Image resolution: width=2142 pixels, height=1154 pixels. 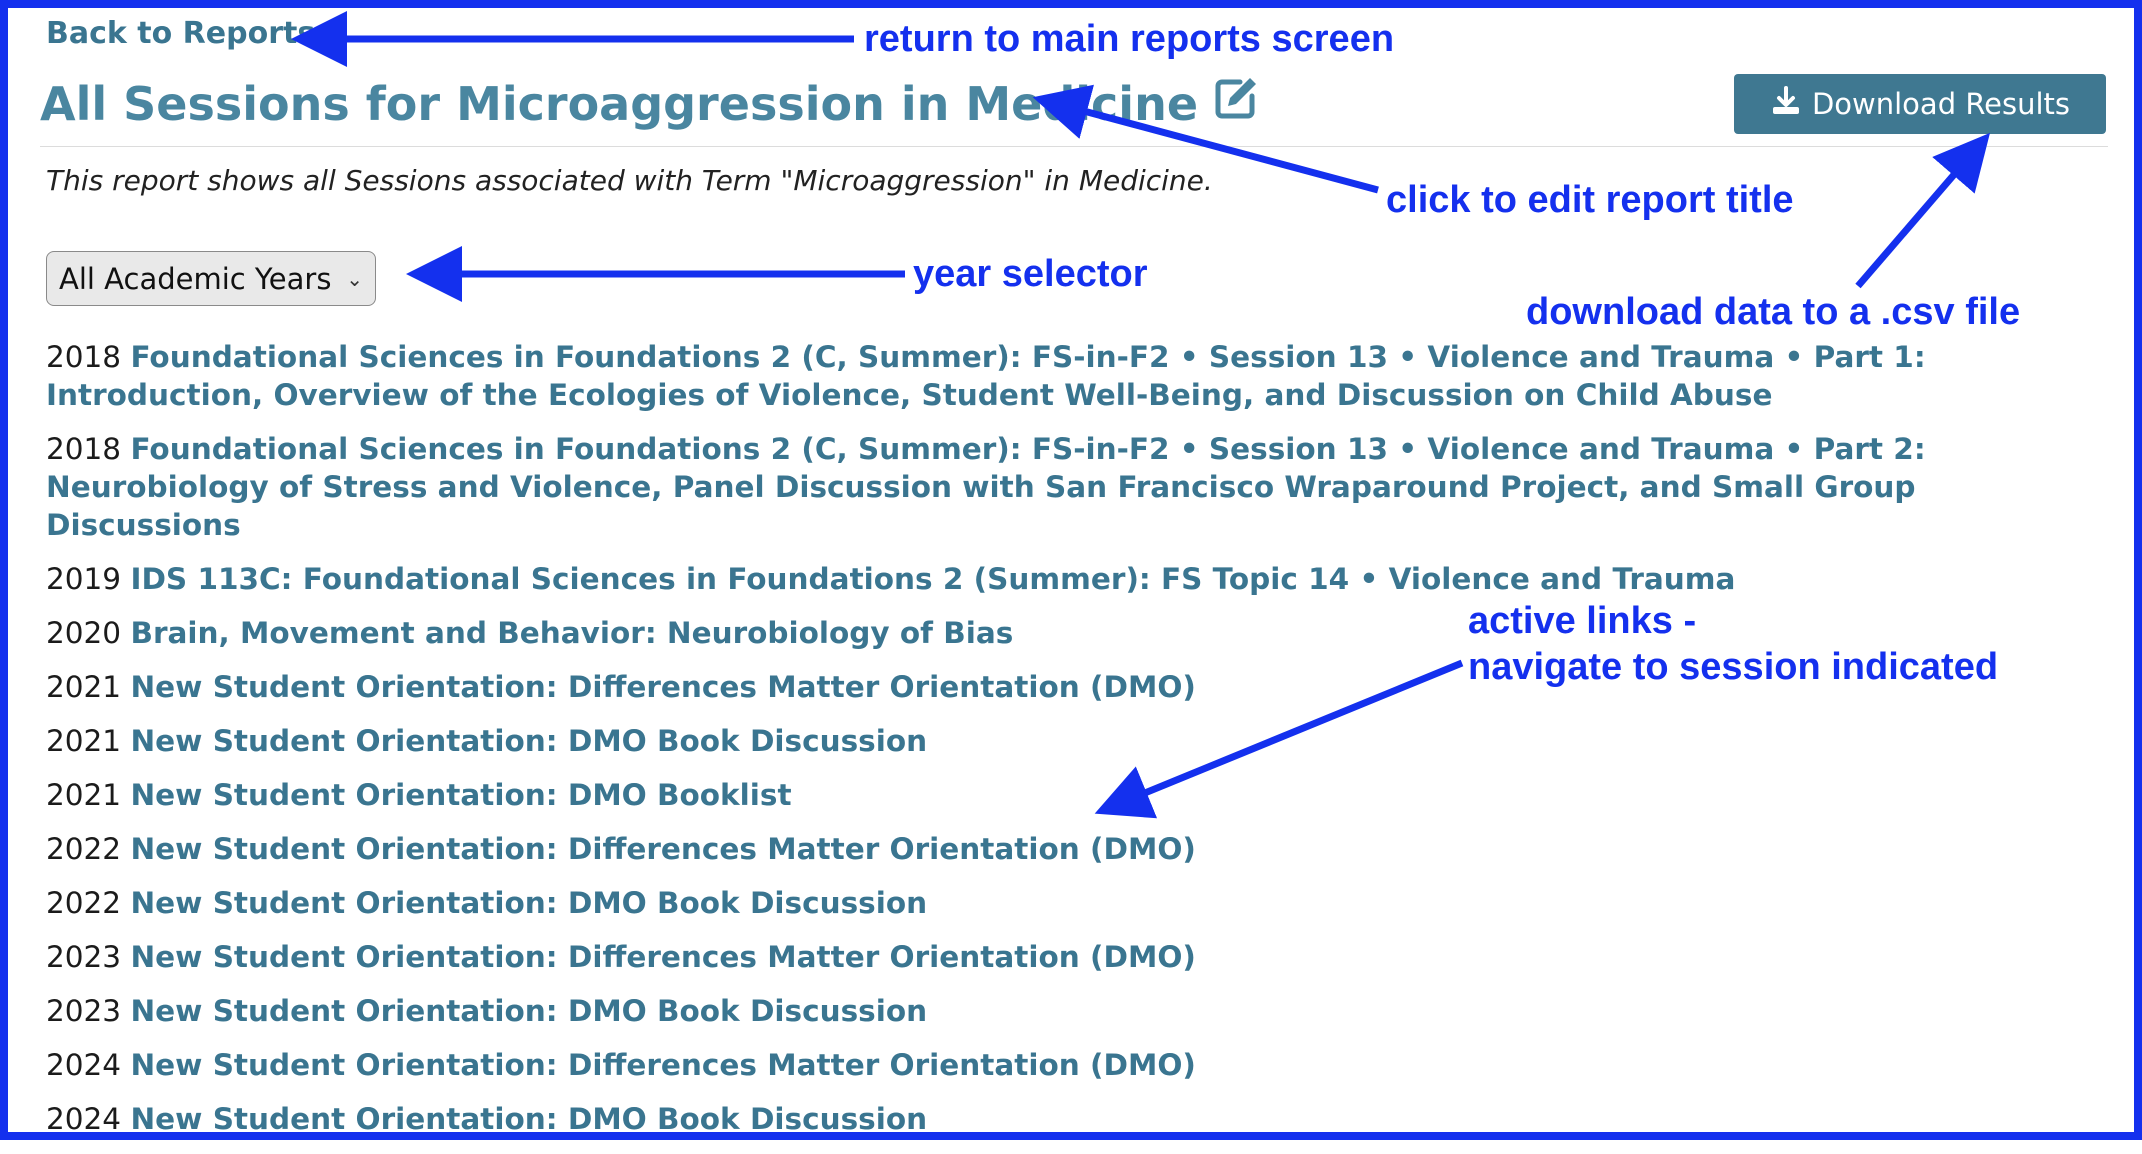 I want to click on annotation-links-line2: navigate to session indicated, so click(x=1733, y=667).